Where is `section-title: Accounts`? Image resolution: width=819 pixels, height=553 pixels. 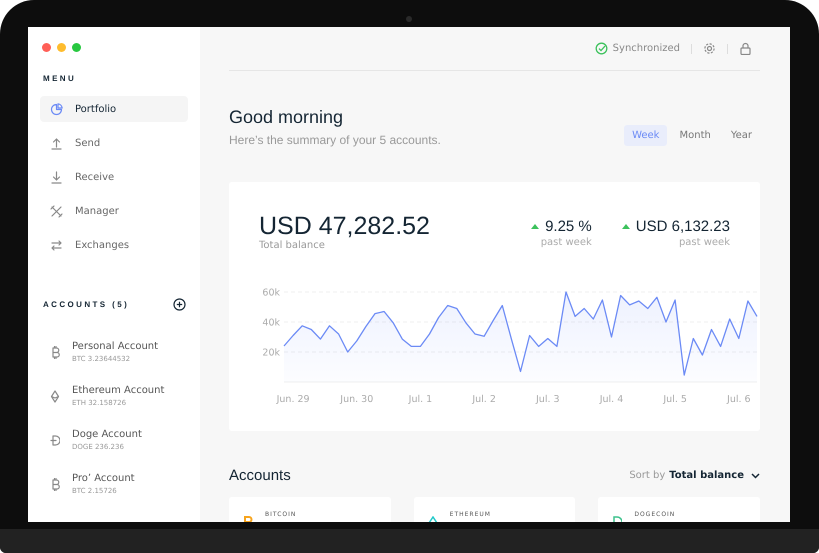 section-title: Accounts is located at coordinates (260, 475).